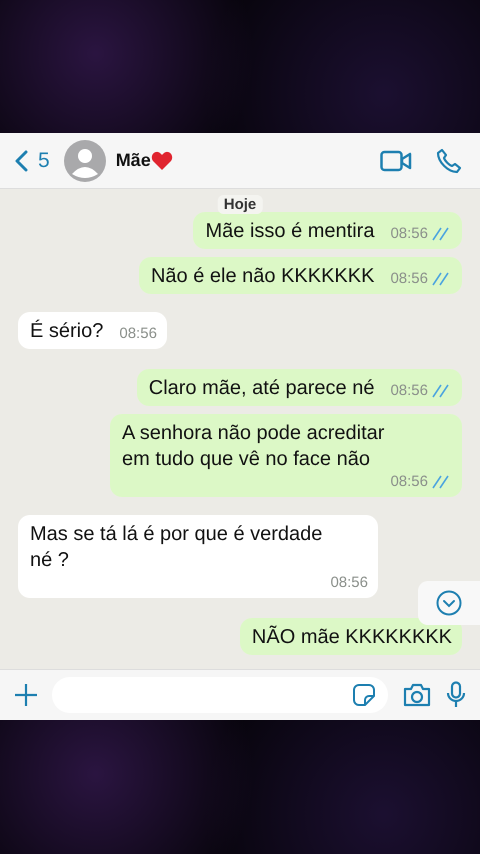  I want to click on message-text: Não é ele não KKKKKKK, so click(262, 276).